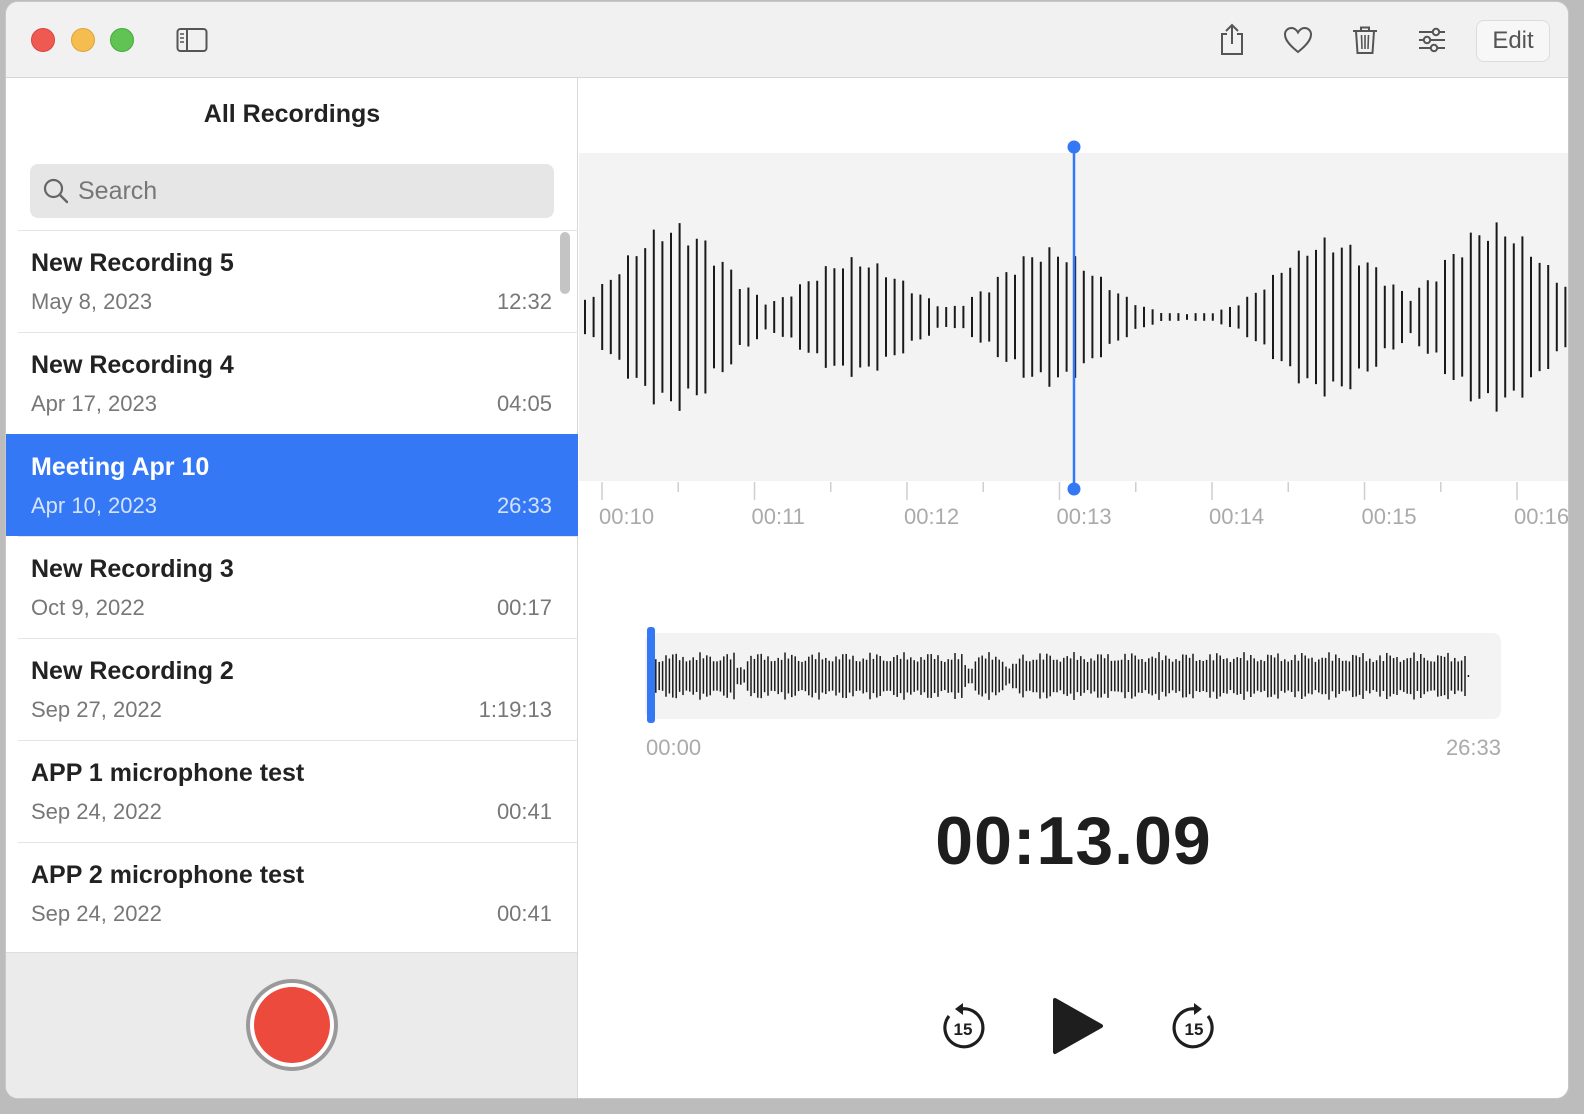 The width and height of the screenshot is (1584, 1114). I want to click on close-window-button, so click(43, 40).